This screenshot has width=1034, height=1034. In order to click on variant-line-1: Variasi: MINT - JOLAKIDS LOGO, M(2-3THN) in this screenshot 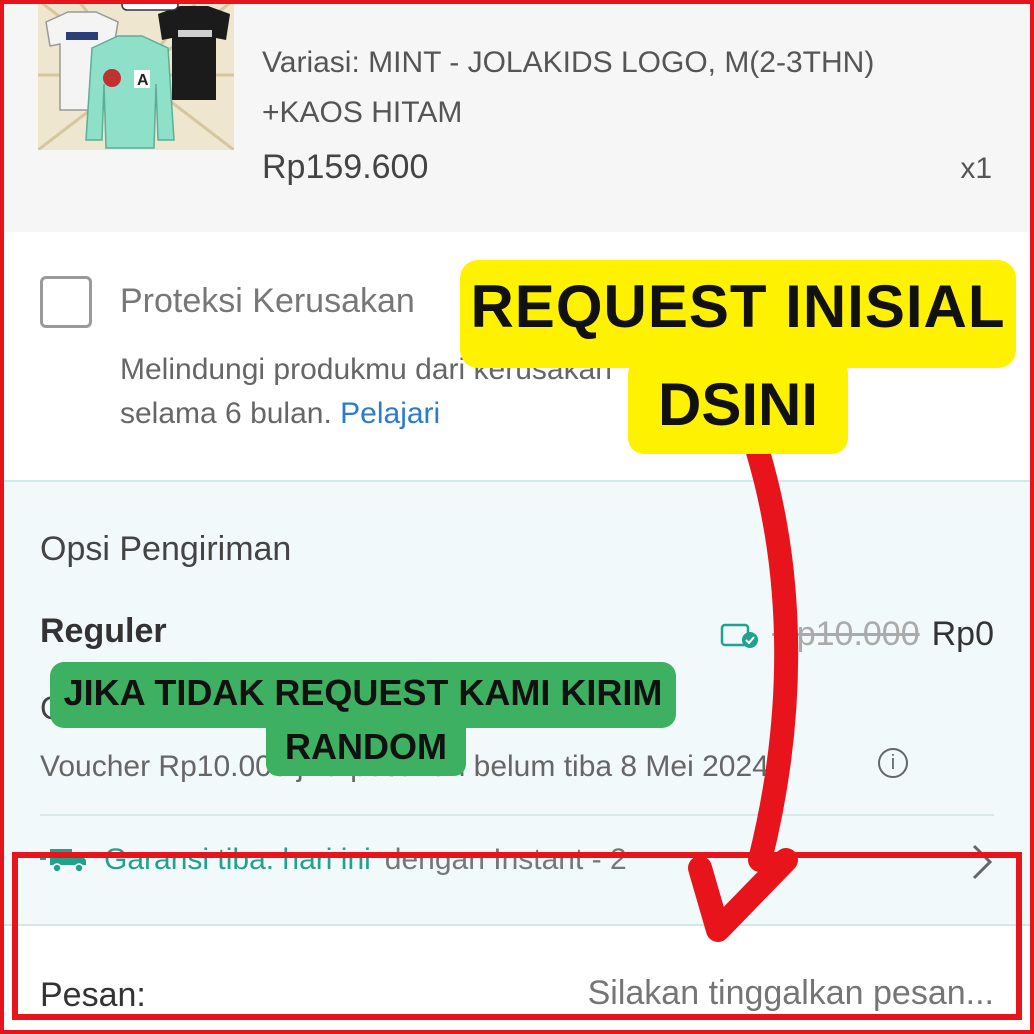, I will do `click(568, 62)`.